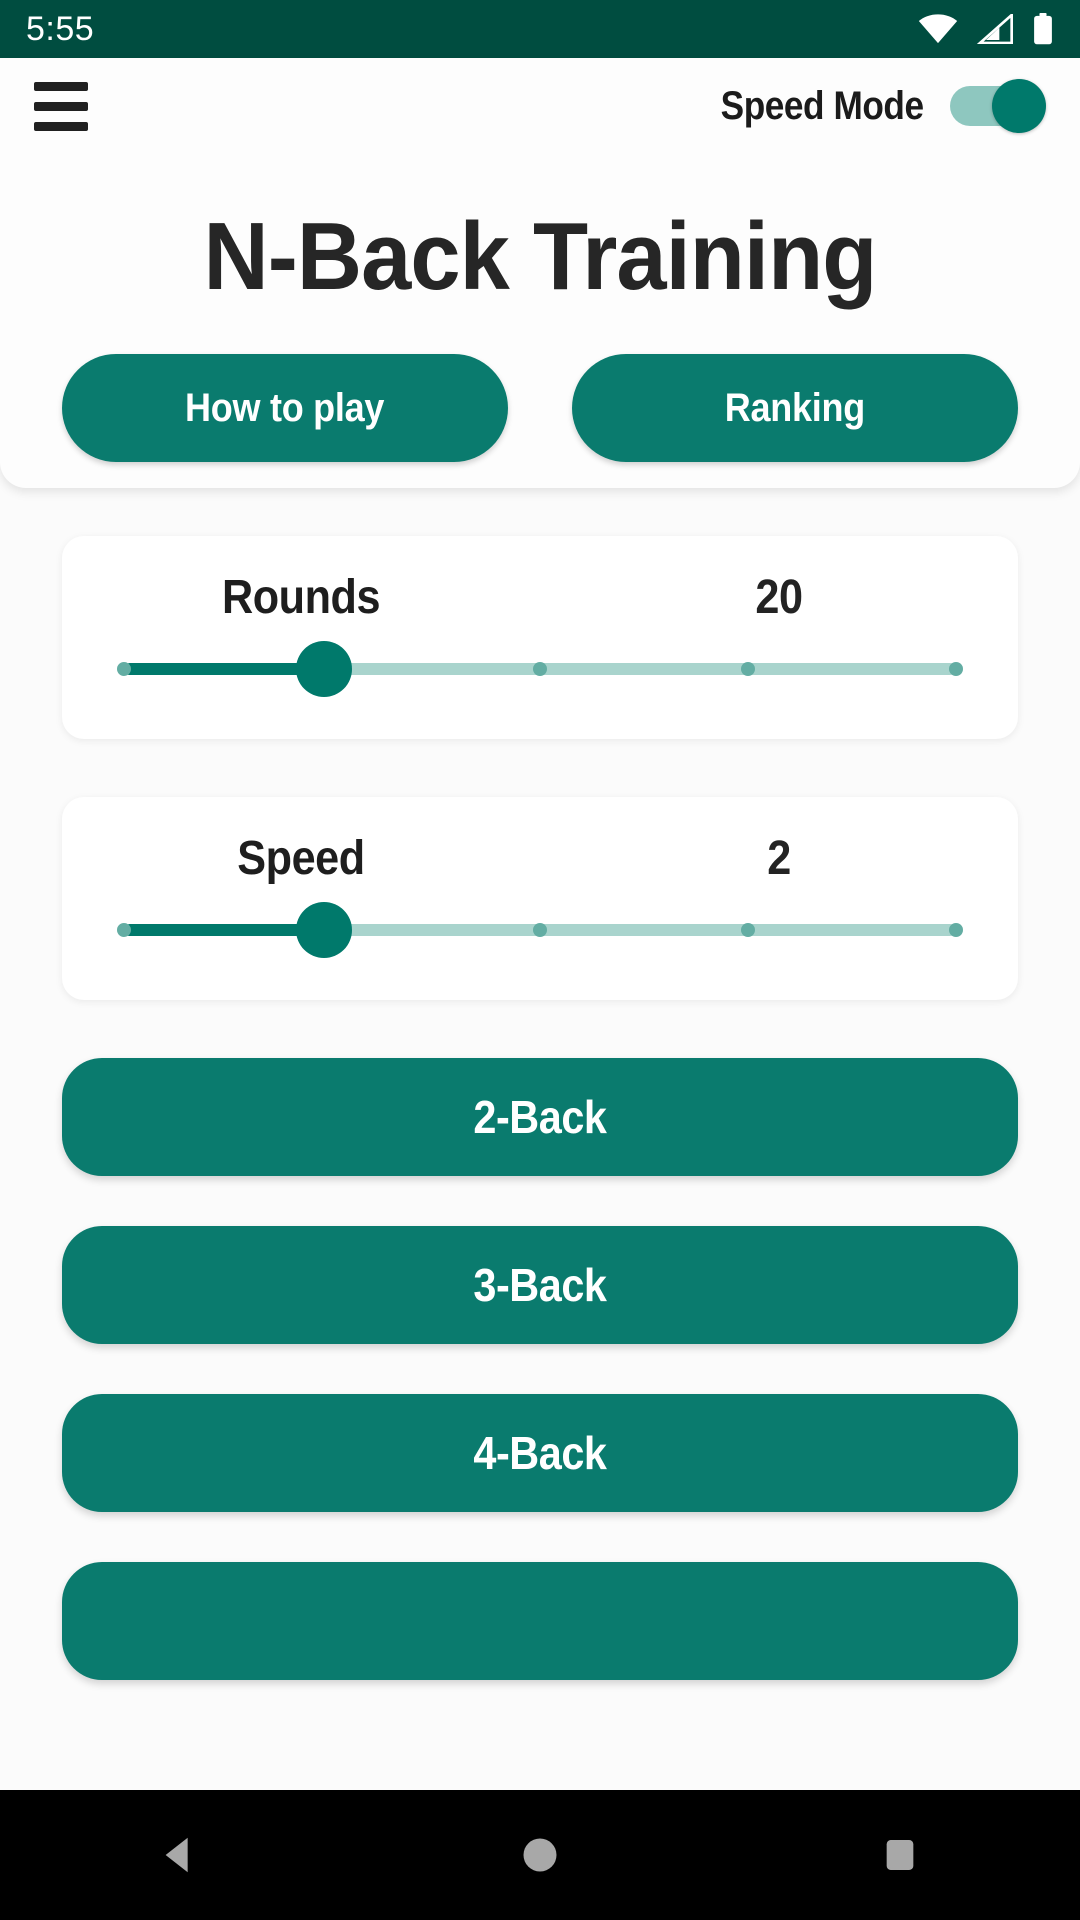 Image resolution: width=1080 pixels, height=1920 pixels. I want to click on status-bar-clock: 5:55, so click(60, 28).